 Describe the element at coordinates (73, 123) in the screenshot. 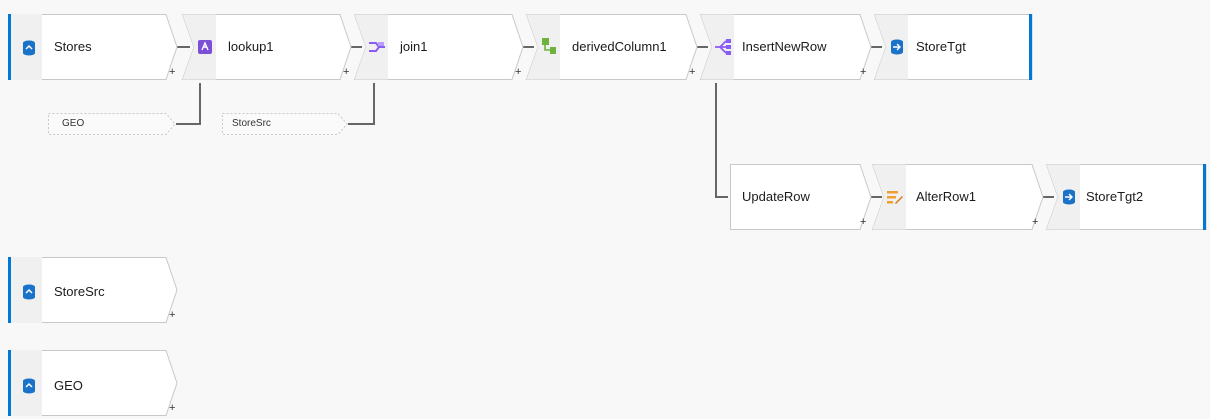

I see `ref-label: GEO` at that location.